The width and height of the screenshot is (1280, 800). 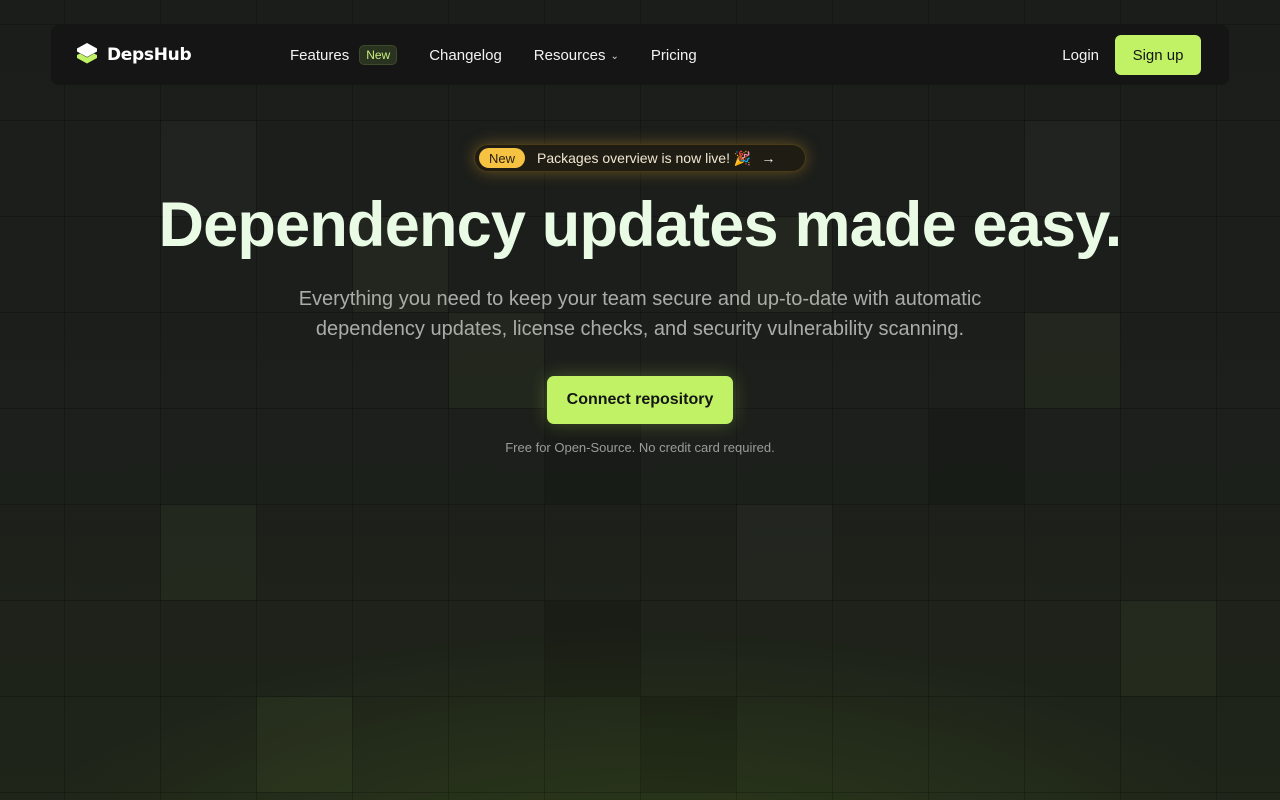 I want to click on nav-item-features: Features New, so click(x=344, y=55).